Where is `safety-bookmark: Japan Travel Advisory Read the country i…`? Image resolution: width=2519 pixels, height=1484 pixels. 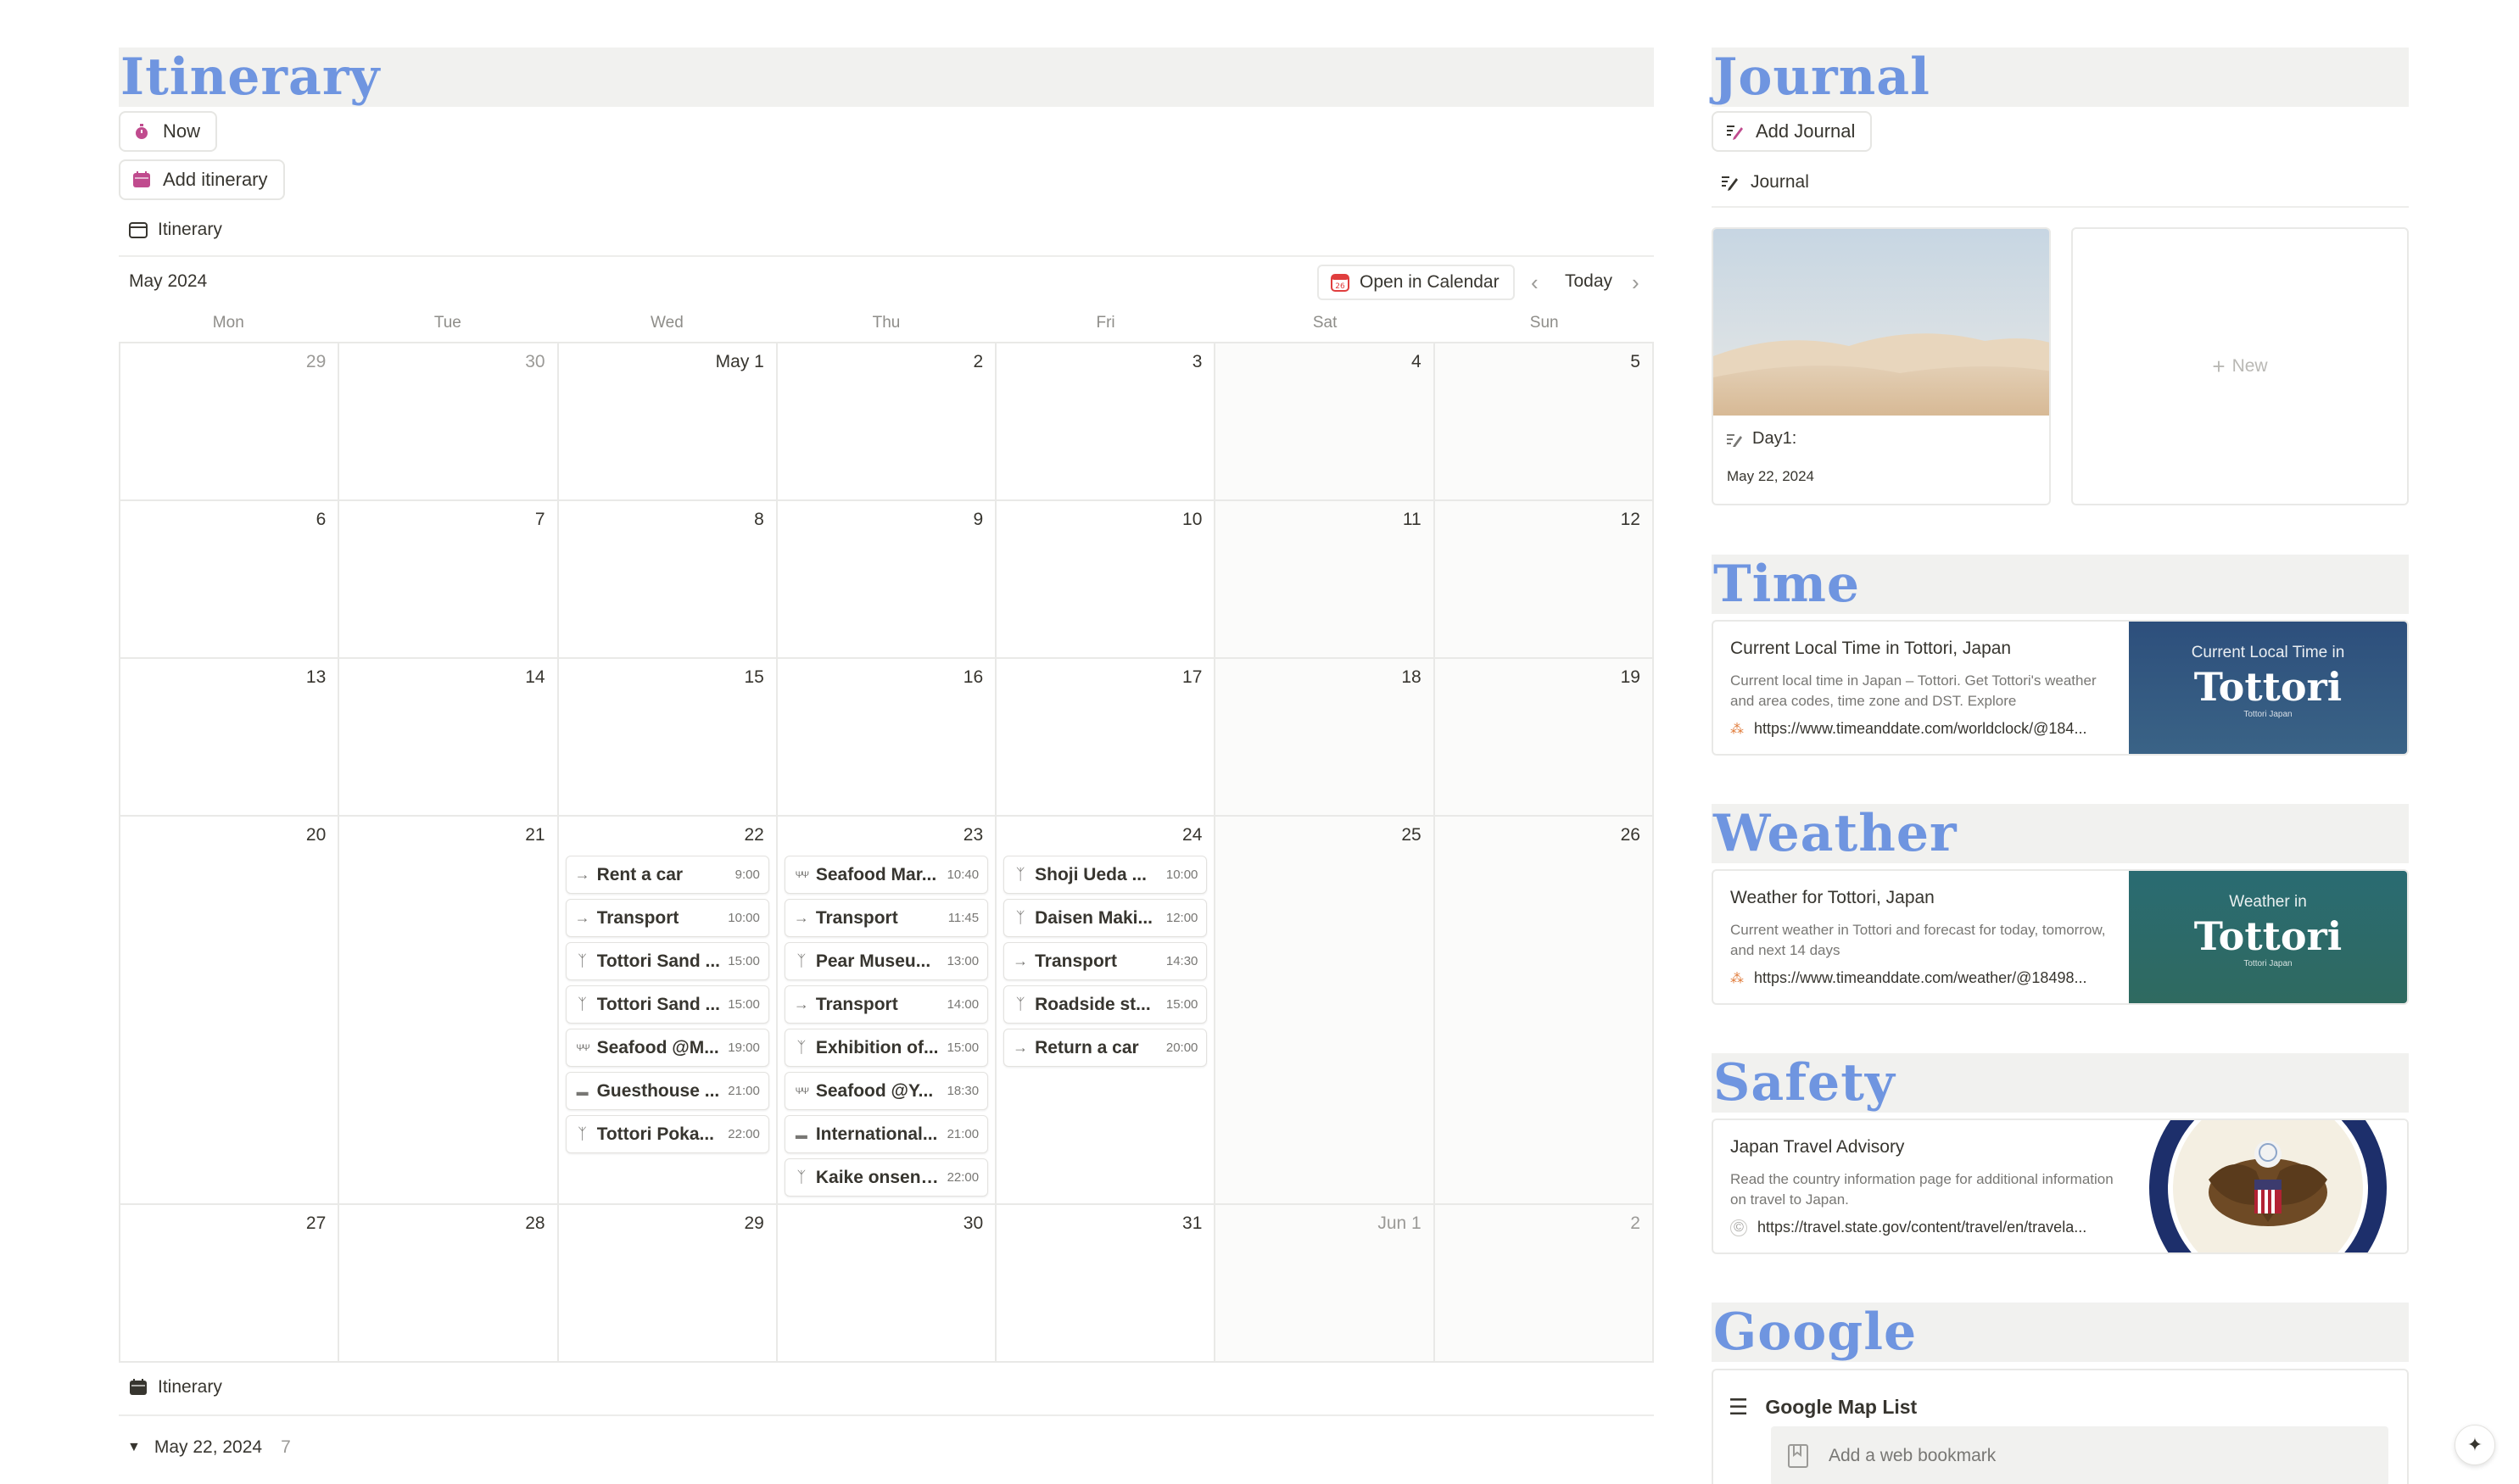
safety-bookmark: Japan Travel Advisory Read the country i… is located at coordinates (2060, 1186).